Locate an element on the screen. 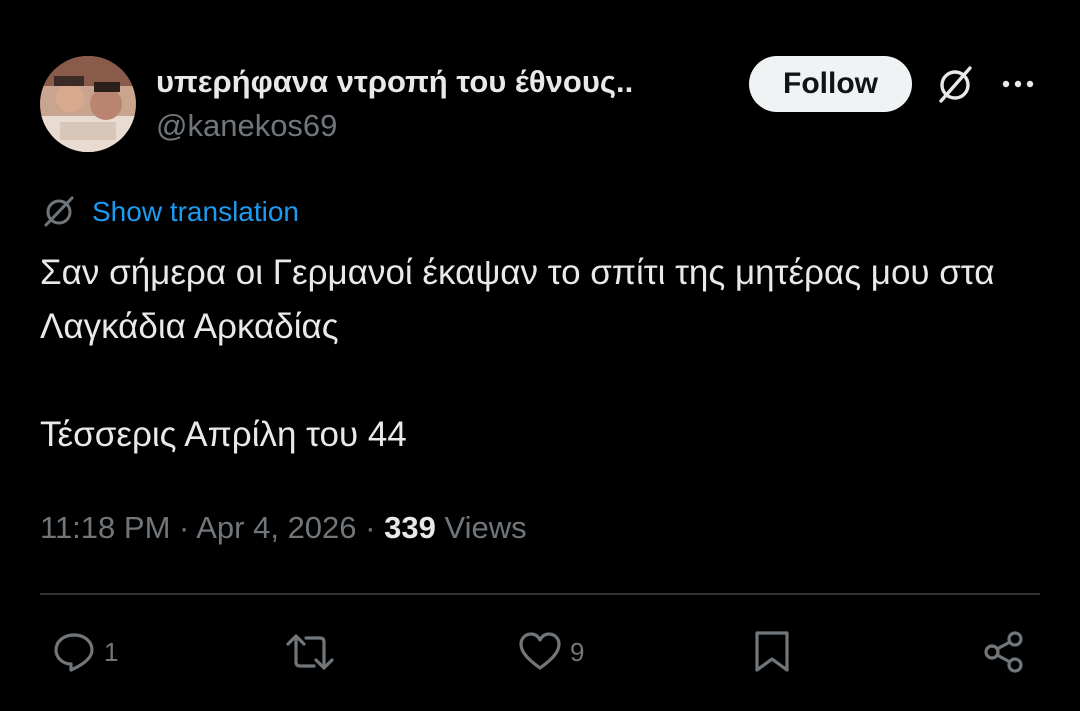 The image size is (1080, 711). repost-button is located at coordinates (314, 652).